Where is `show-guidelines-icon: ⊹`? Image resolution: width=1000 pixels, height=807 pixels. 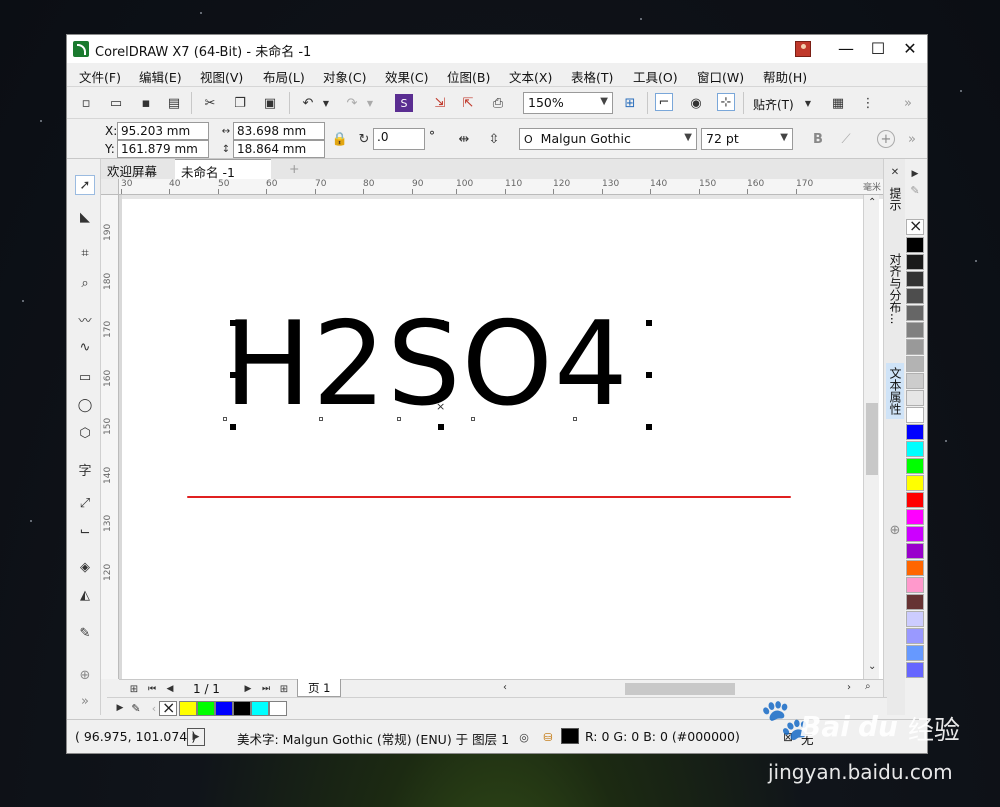 show-guidelines-icon: ⊹ is located at coordinates (726, 102).